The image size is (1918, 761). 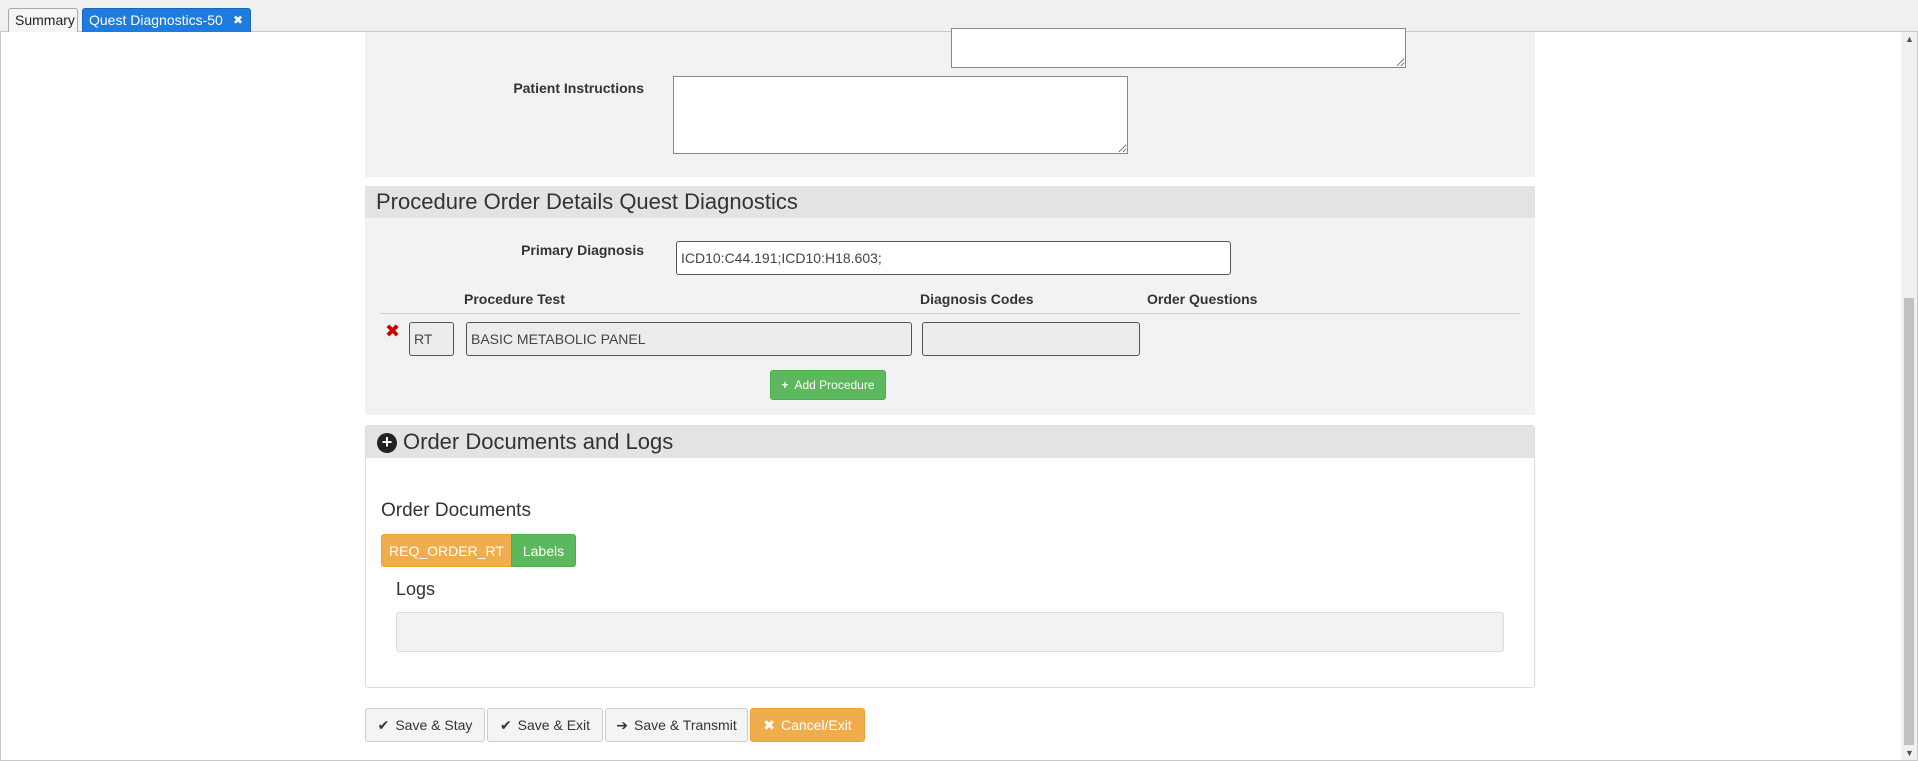 What do you see at coordinates (1909, 753) in the screenshot?
I see `scroll-down-icon: ▼` at bounding box center [1909, 753].